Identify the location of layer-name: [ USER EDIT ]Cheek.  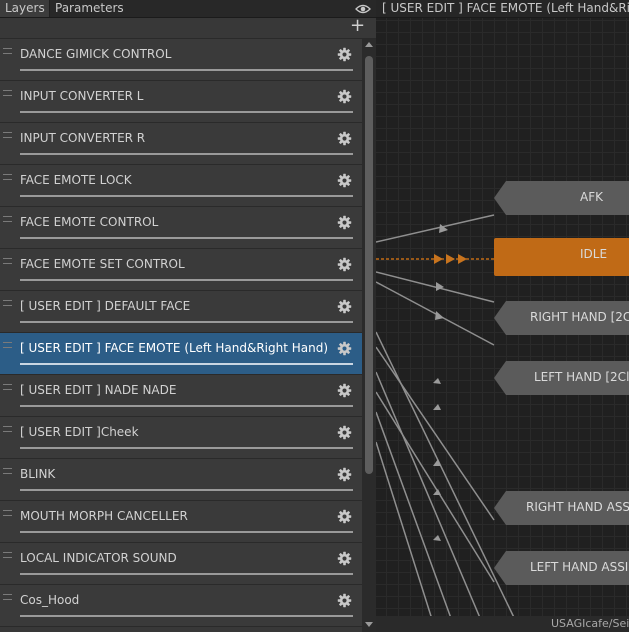
(79, 432).